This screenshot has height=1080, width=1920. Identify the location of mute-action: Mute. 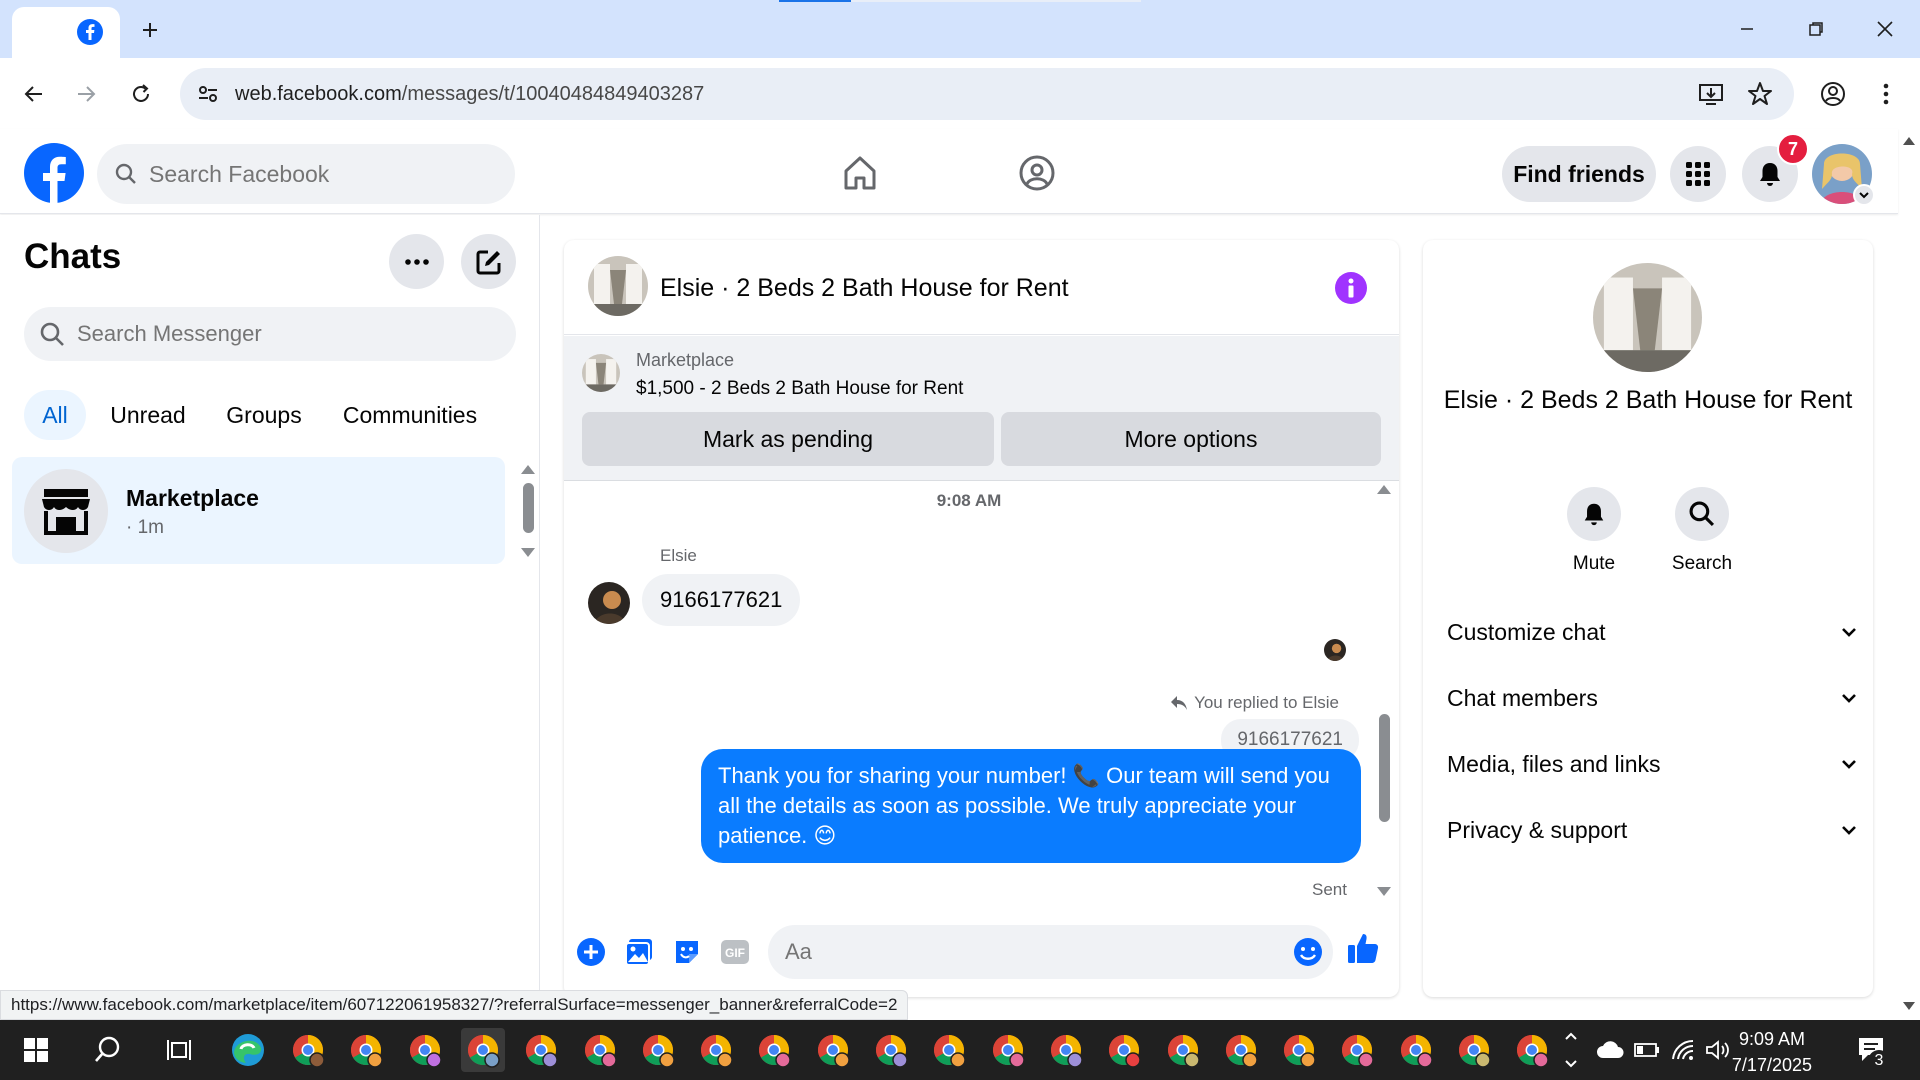
(1594, 531).